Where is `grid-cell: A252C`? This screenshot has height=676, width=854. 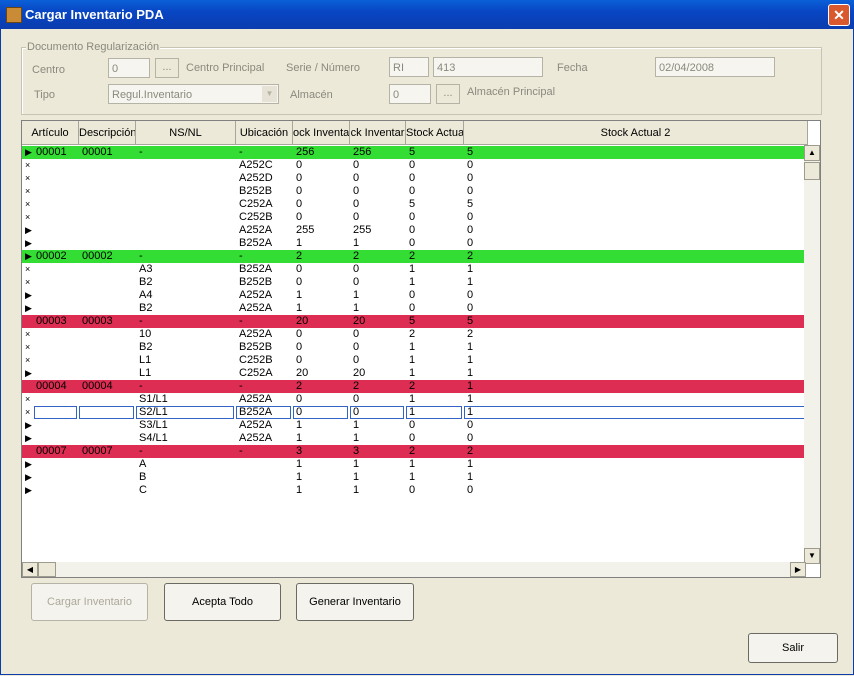
grid-cell: A252C is located at coordinates (265, 165).